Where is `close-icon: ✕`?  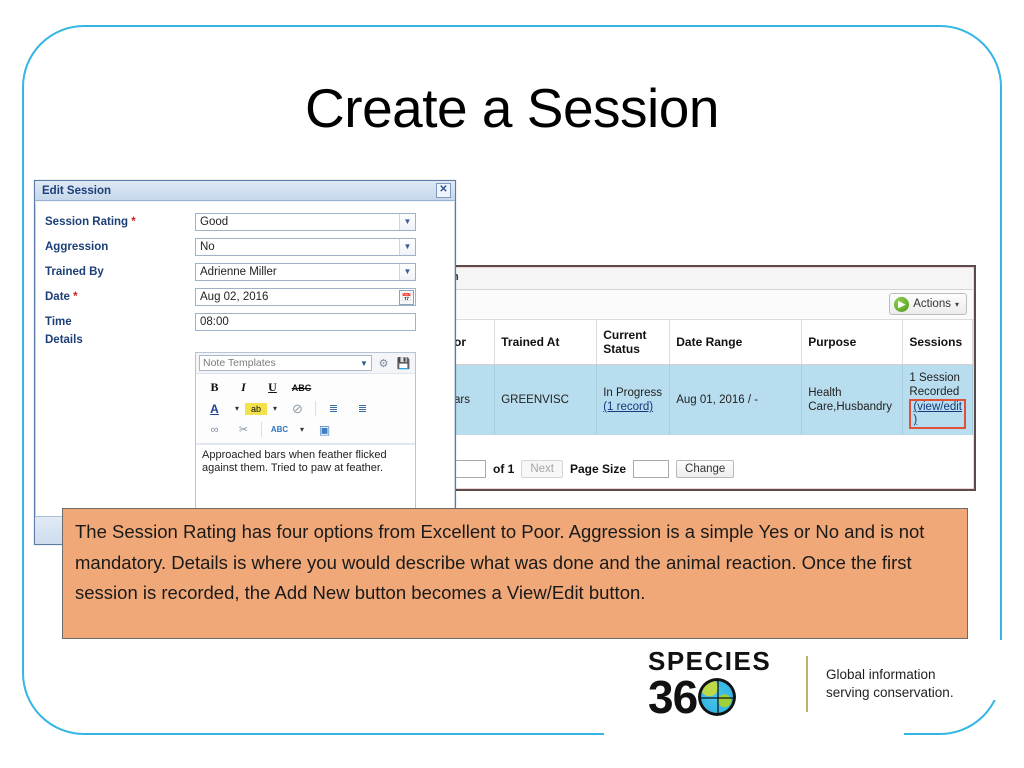 close-icon: ✕ is located at coordinates (443, 190).